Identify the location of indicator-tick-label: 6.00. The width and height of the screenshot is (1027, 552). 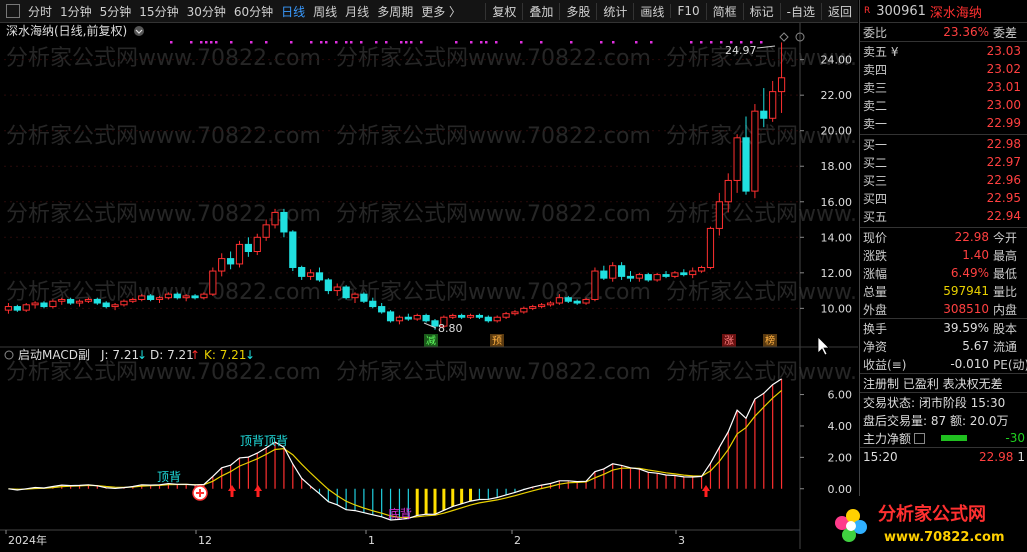
(840, 395).